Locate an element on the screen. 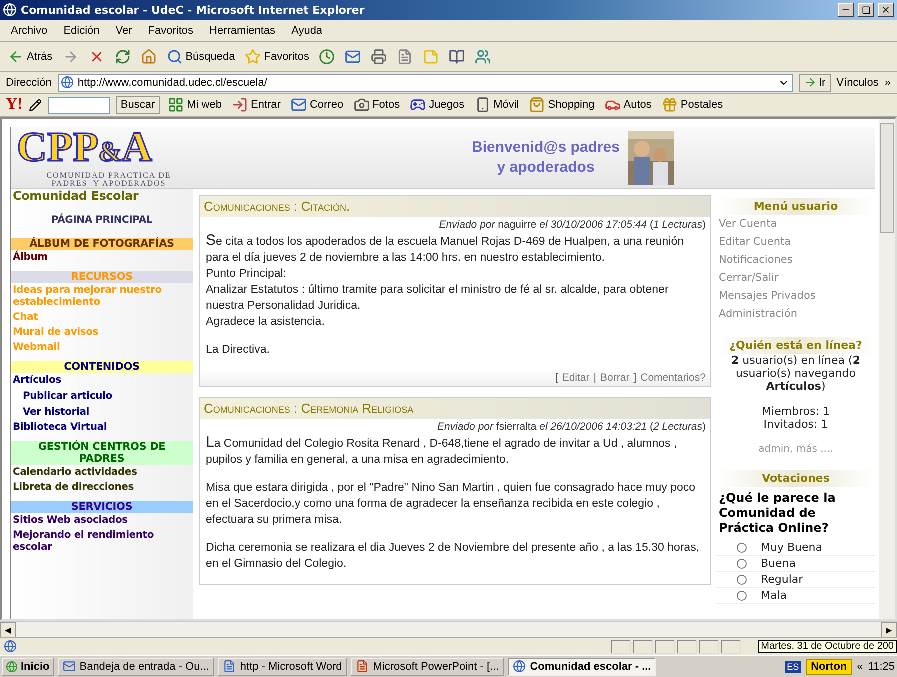 The image size is (897, 677). maximize-icon is located at coordinates (866, 10).